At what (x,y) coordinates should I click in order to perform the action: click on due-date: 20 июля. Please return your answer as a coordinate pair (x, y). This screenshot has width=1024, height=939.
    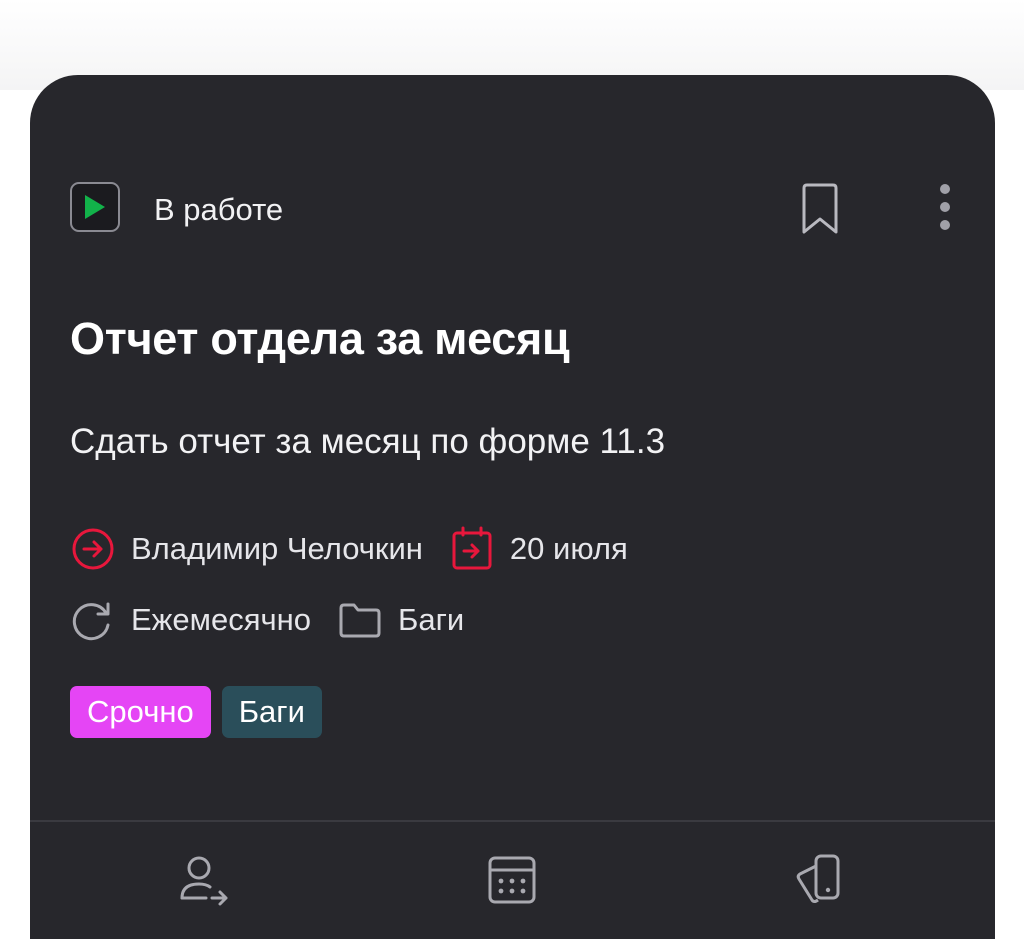
    Looking at the image, I should click on (538, 549).